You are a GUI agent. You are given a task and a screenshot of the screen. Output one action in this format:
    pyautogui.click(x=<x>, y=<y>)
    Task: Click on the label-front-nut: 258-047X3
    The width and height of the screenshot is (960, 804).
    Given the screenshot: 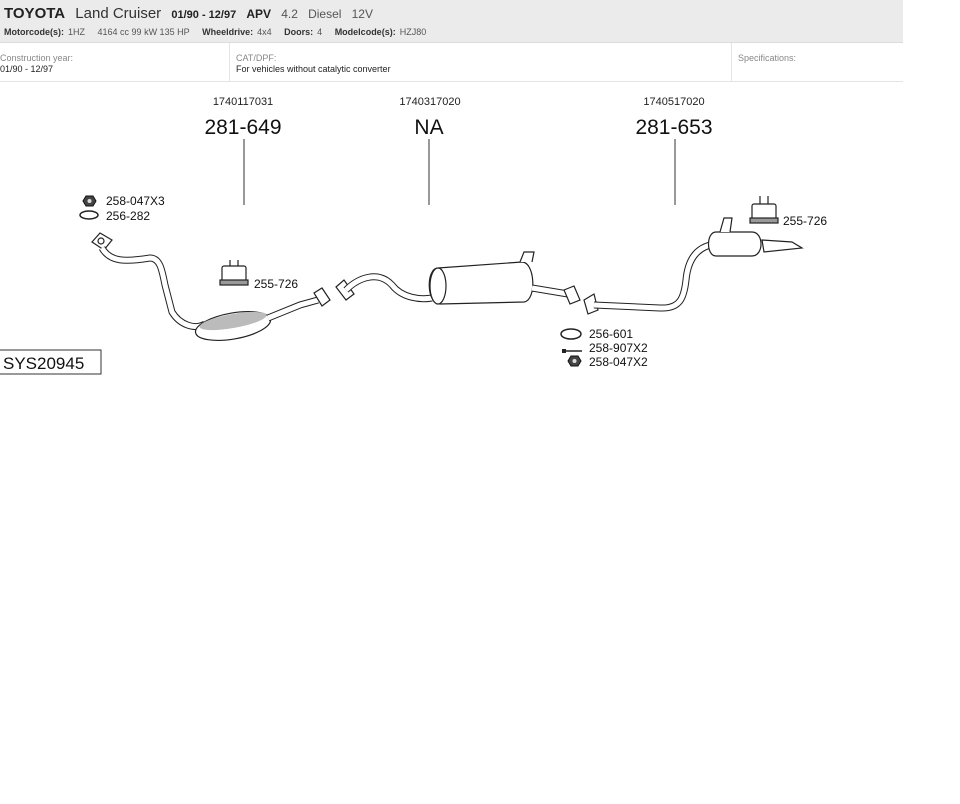 What is the action you would take?
    pyautogui.click(x=135, y=201)
    